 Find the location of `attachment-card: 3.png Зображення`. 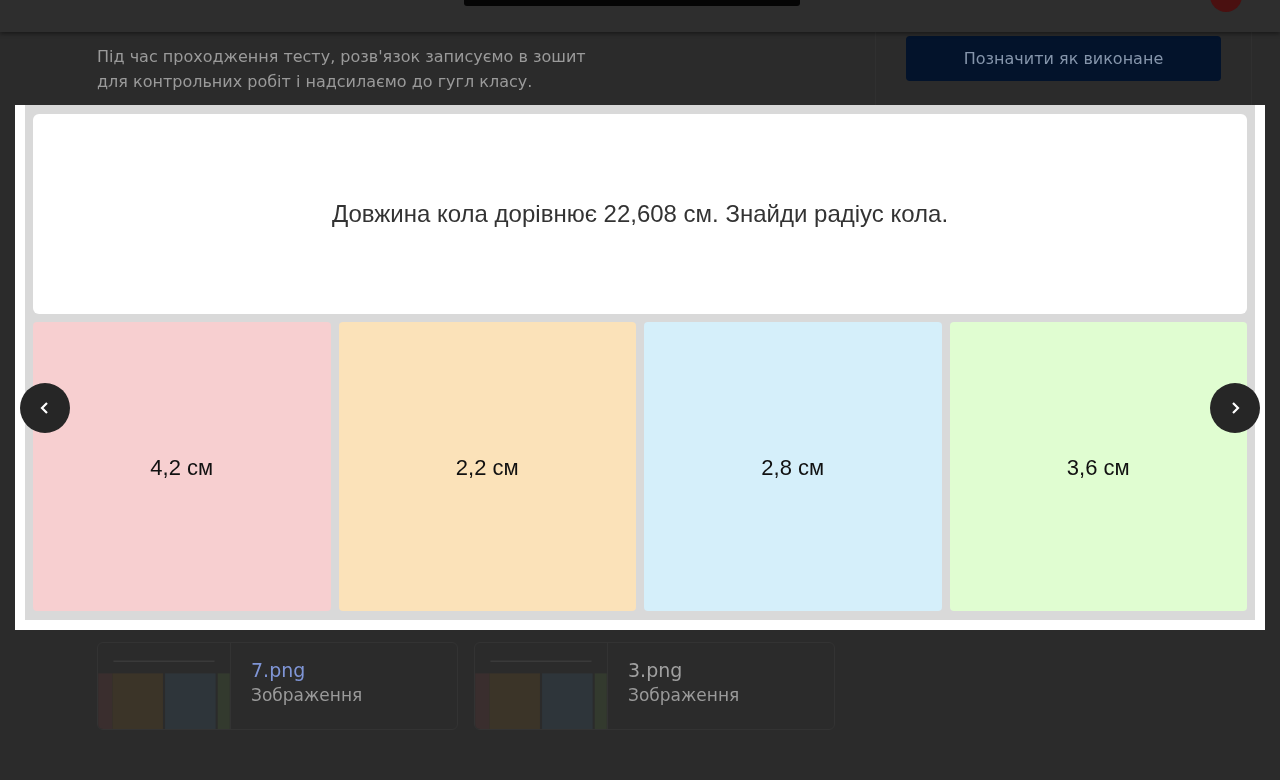

attachment-card: 3.png Зображення is located at coordinates (654, 686).